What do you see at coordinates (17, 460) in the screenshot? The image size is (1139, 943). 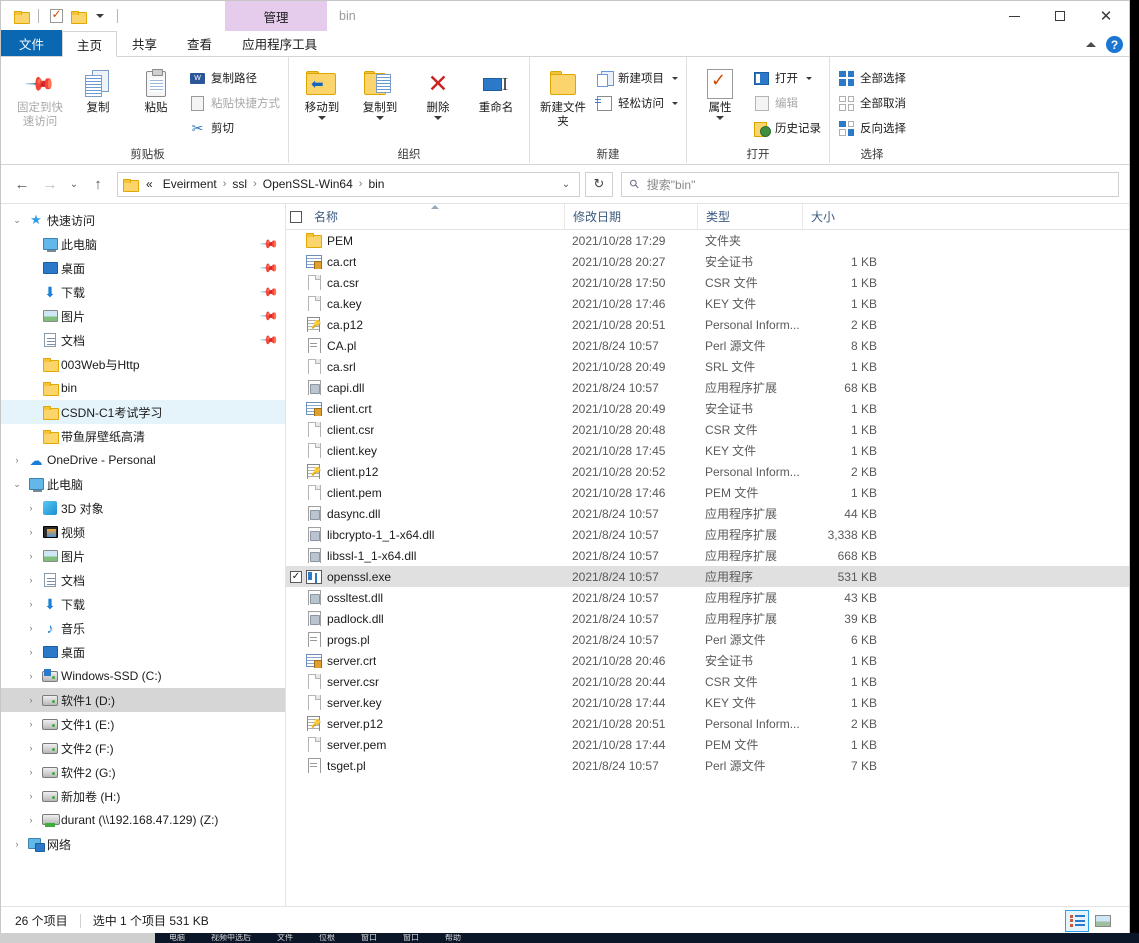 I see `sidebar-item-10-toggle-icon: ›` at bounding box center [17, 460].